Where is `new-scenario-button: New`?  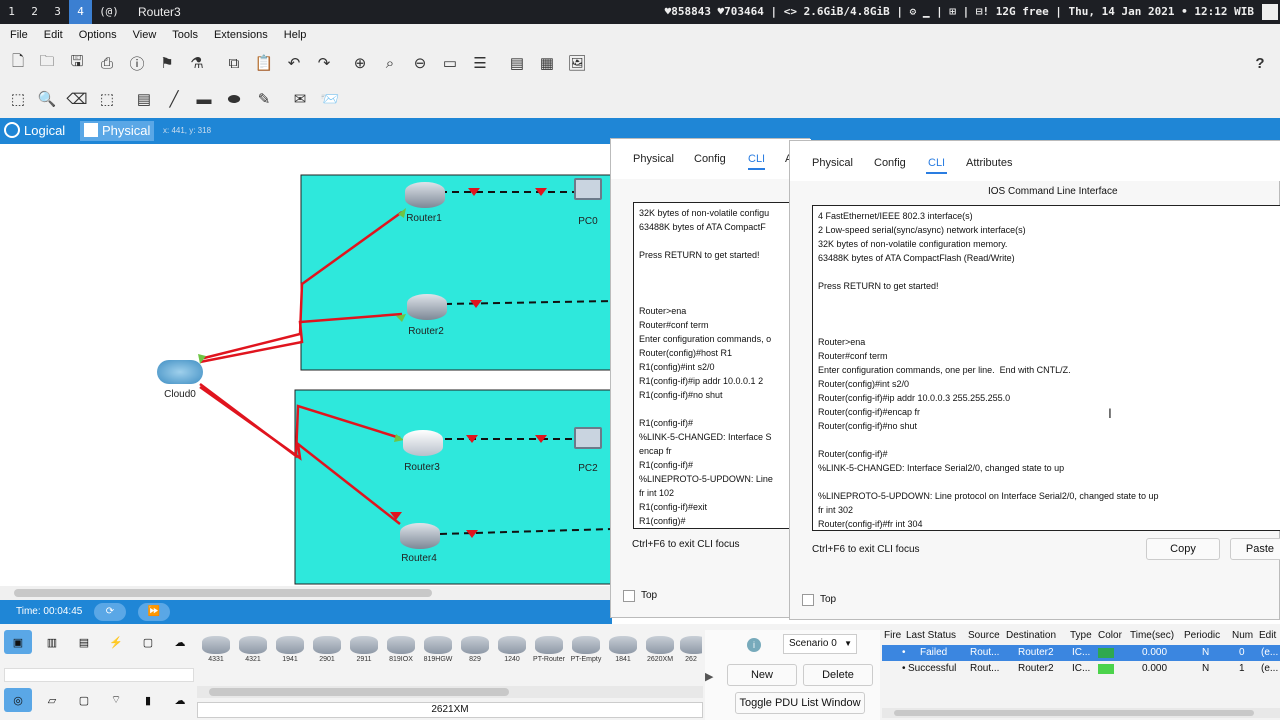 new-scenario-button: New is located at coordinates (762, 675).